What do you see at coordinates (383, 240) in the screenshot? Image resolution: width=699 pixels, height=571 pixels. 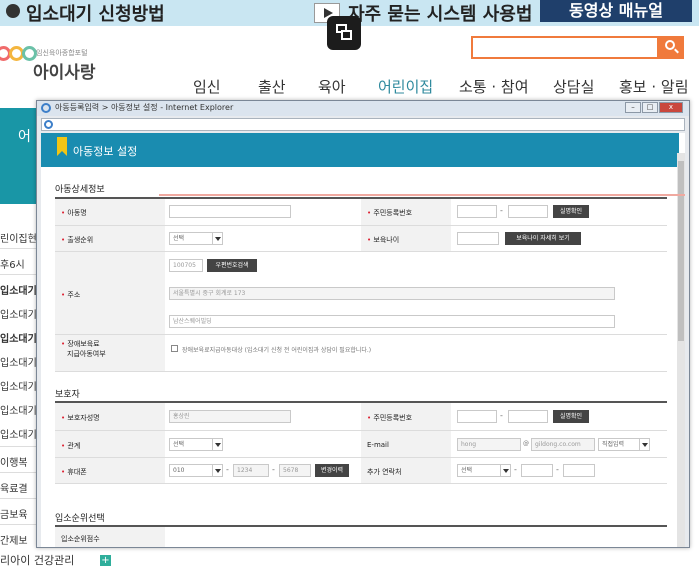 I see `care-age-label: • 보육나이` at bounding box center [383, 240].